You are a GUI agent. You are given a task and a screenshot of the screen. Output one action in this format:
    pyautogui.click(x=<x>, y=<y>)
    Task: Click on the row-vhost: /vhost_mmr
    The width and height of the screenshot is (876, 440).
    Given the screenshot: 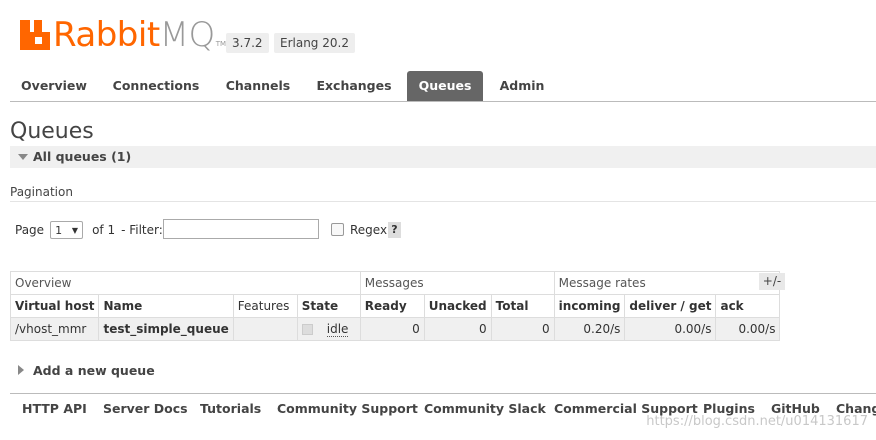 What is the action you would take?
    pyautogui.click(x=54, y=329)
    